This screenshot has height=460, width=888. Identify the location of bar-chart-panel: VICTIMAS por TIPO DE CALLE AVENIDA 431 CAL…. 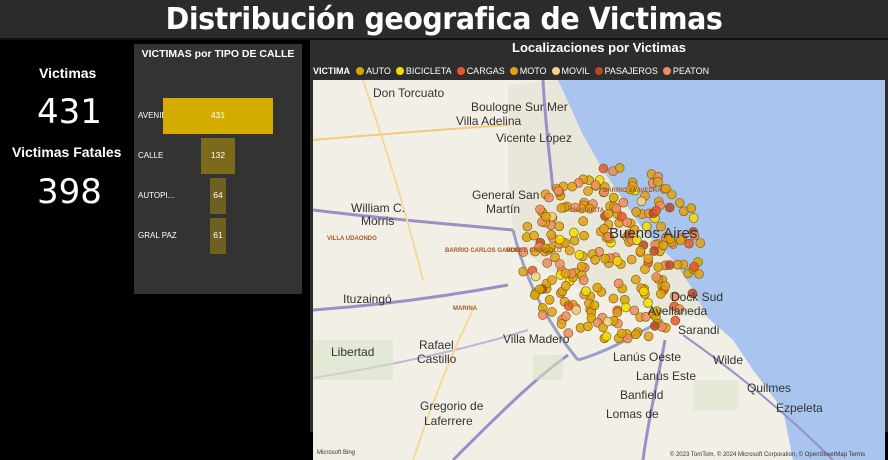
(218, 169).